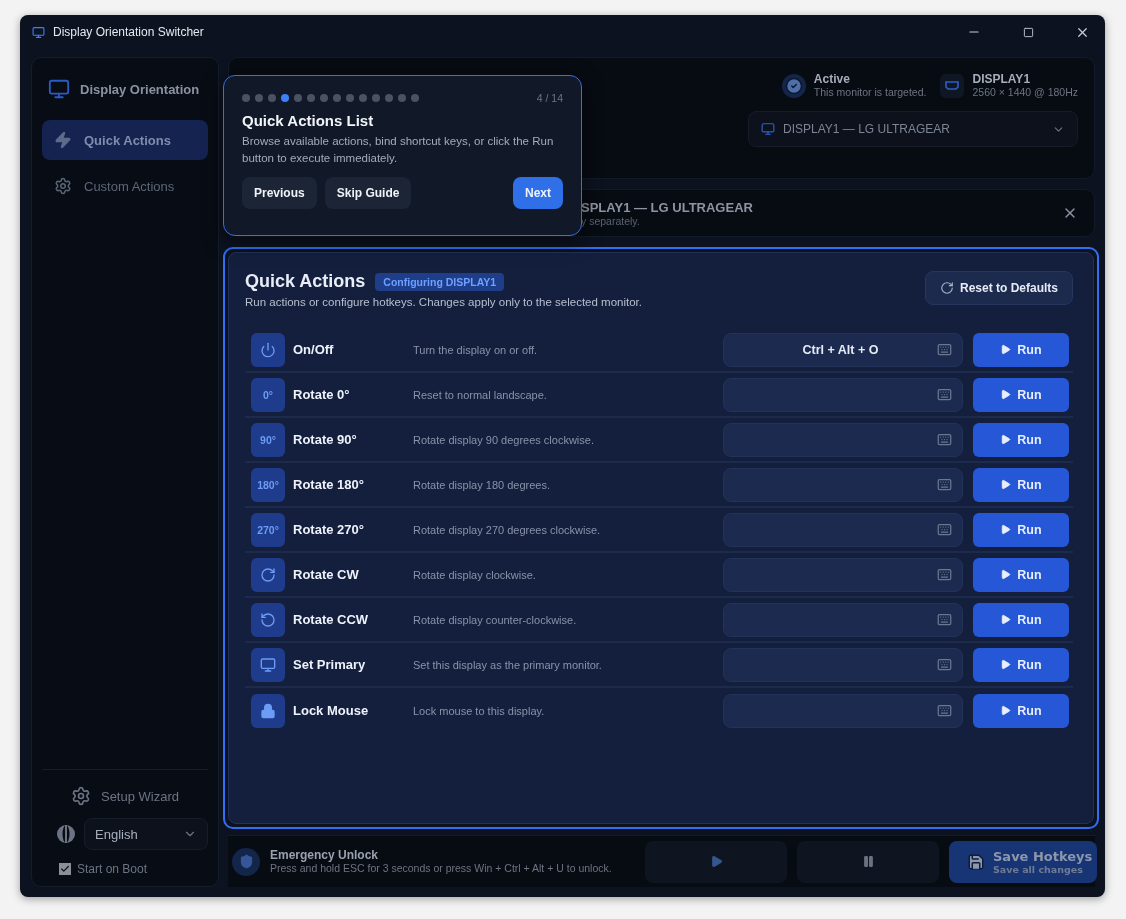 The height and width of the screenshot is (919, 1126). Describe the element at coordinates (268, 529) in the screenshot. I see `degree-badge: 270°` at that location.